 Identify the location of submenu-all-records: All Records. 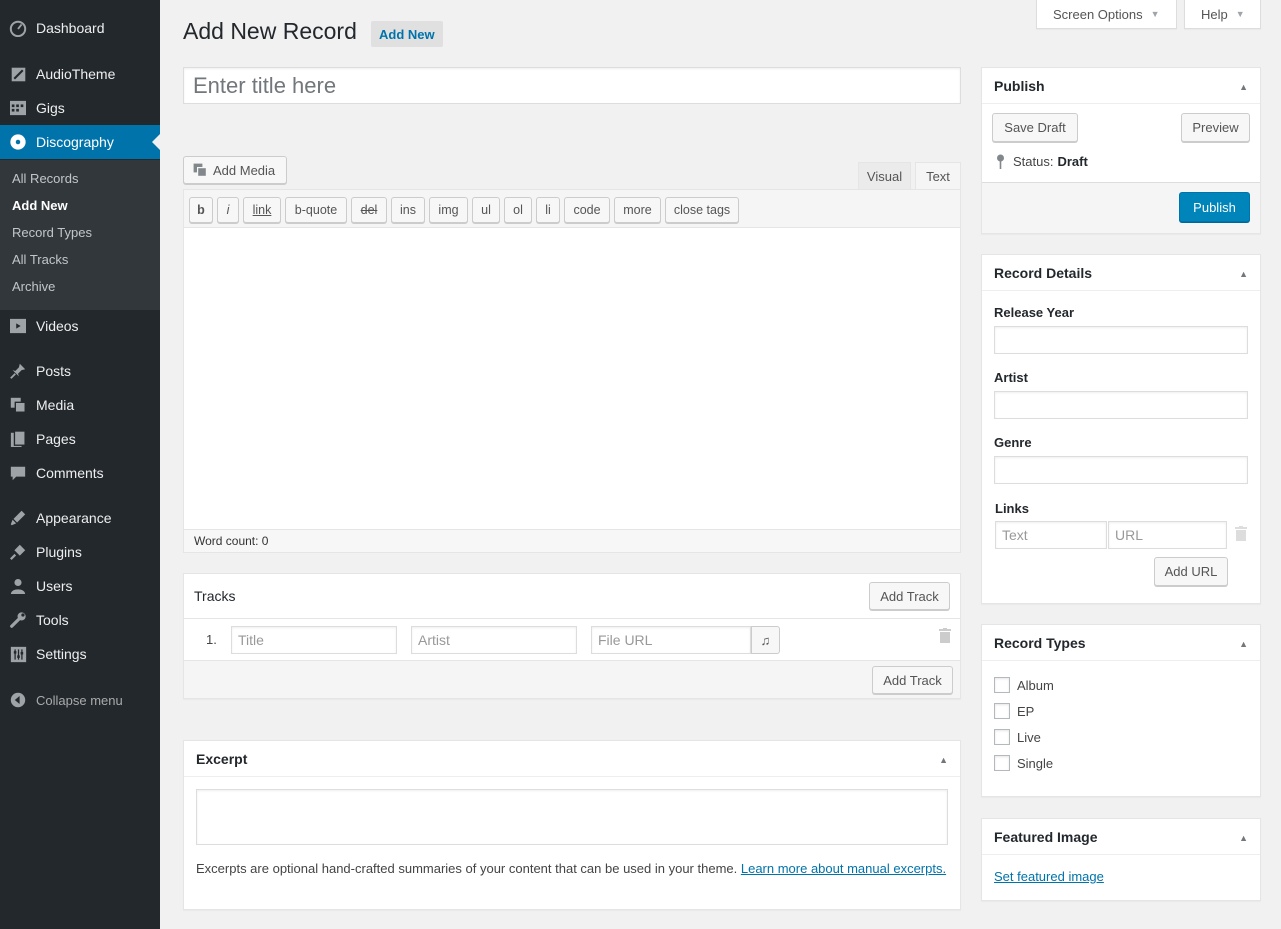
(45, 178).